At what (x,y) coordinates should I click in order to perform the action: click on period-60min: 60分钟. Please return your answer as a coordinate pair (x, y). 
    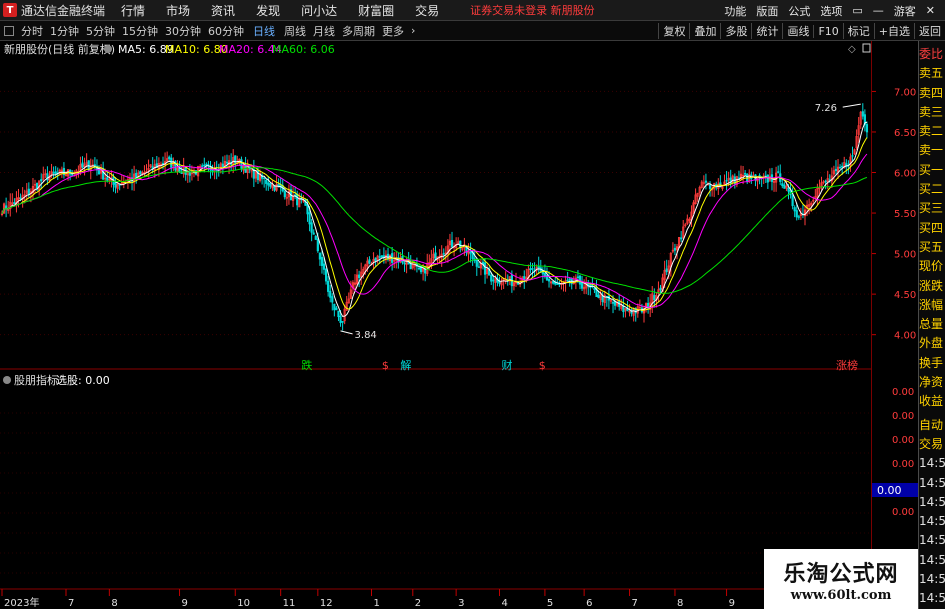
    Looking at the image, I should click on (226, 31).